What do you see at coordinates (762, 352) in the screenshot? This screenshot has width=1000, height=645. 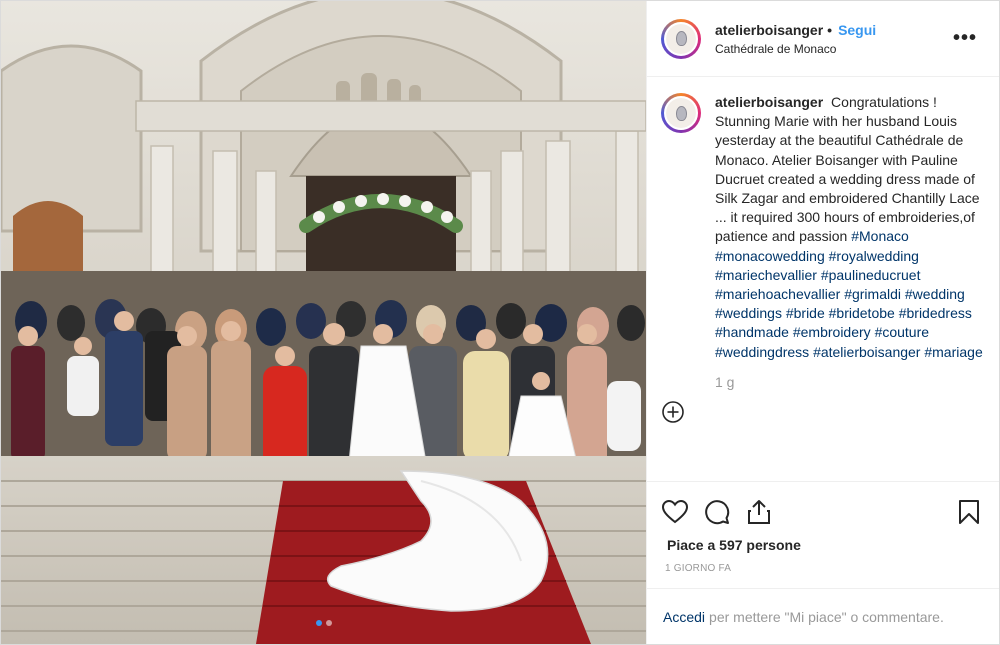 I see `hashtag-link: #weddingdress` at bounding box center [762, 352].